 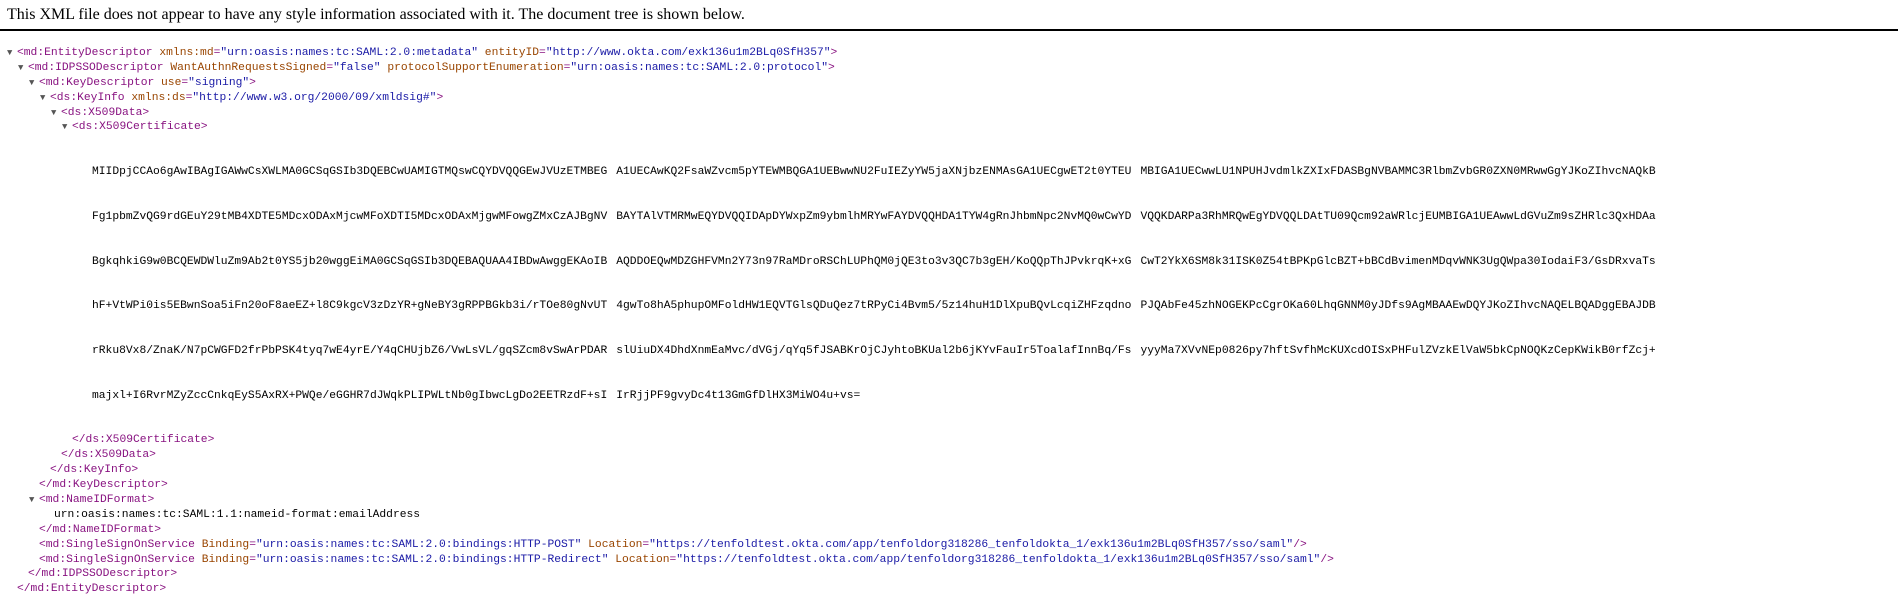 What do you see at coordinates (100, 113) in the screenshot?
I see `x509-data-line: ▼ <ds:X509Data>` at bounding box center [100, 113].